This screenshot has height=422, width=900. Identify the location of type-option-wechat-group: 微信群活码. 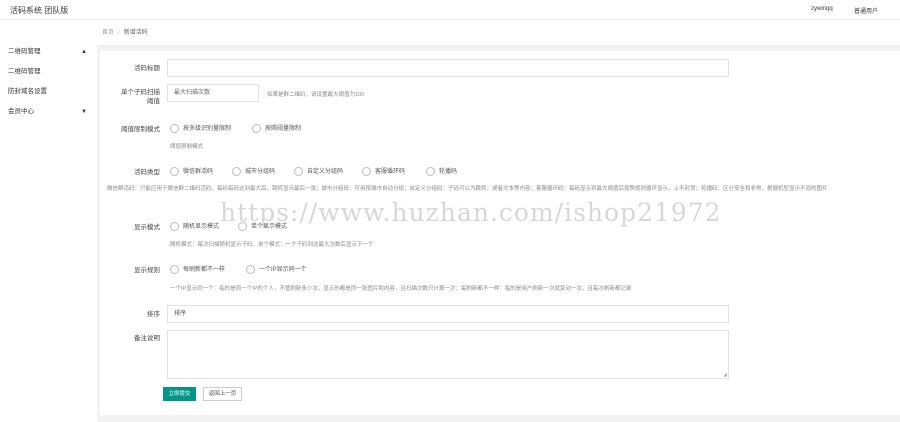
(191, 172).